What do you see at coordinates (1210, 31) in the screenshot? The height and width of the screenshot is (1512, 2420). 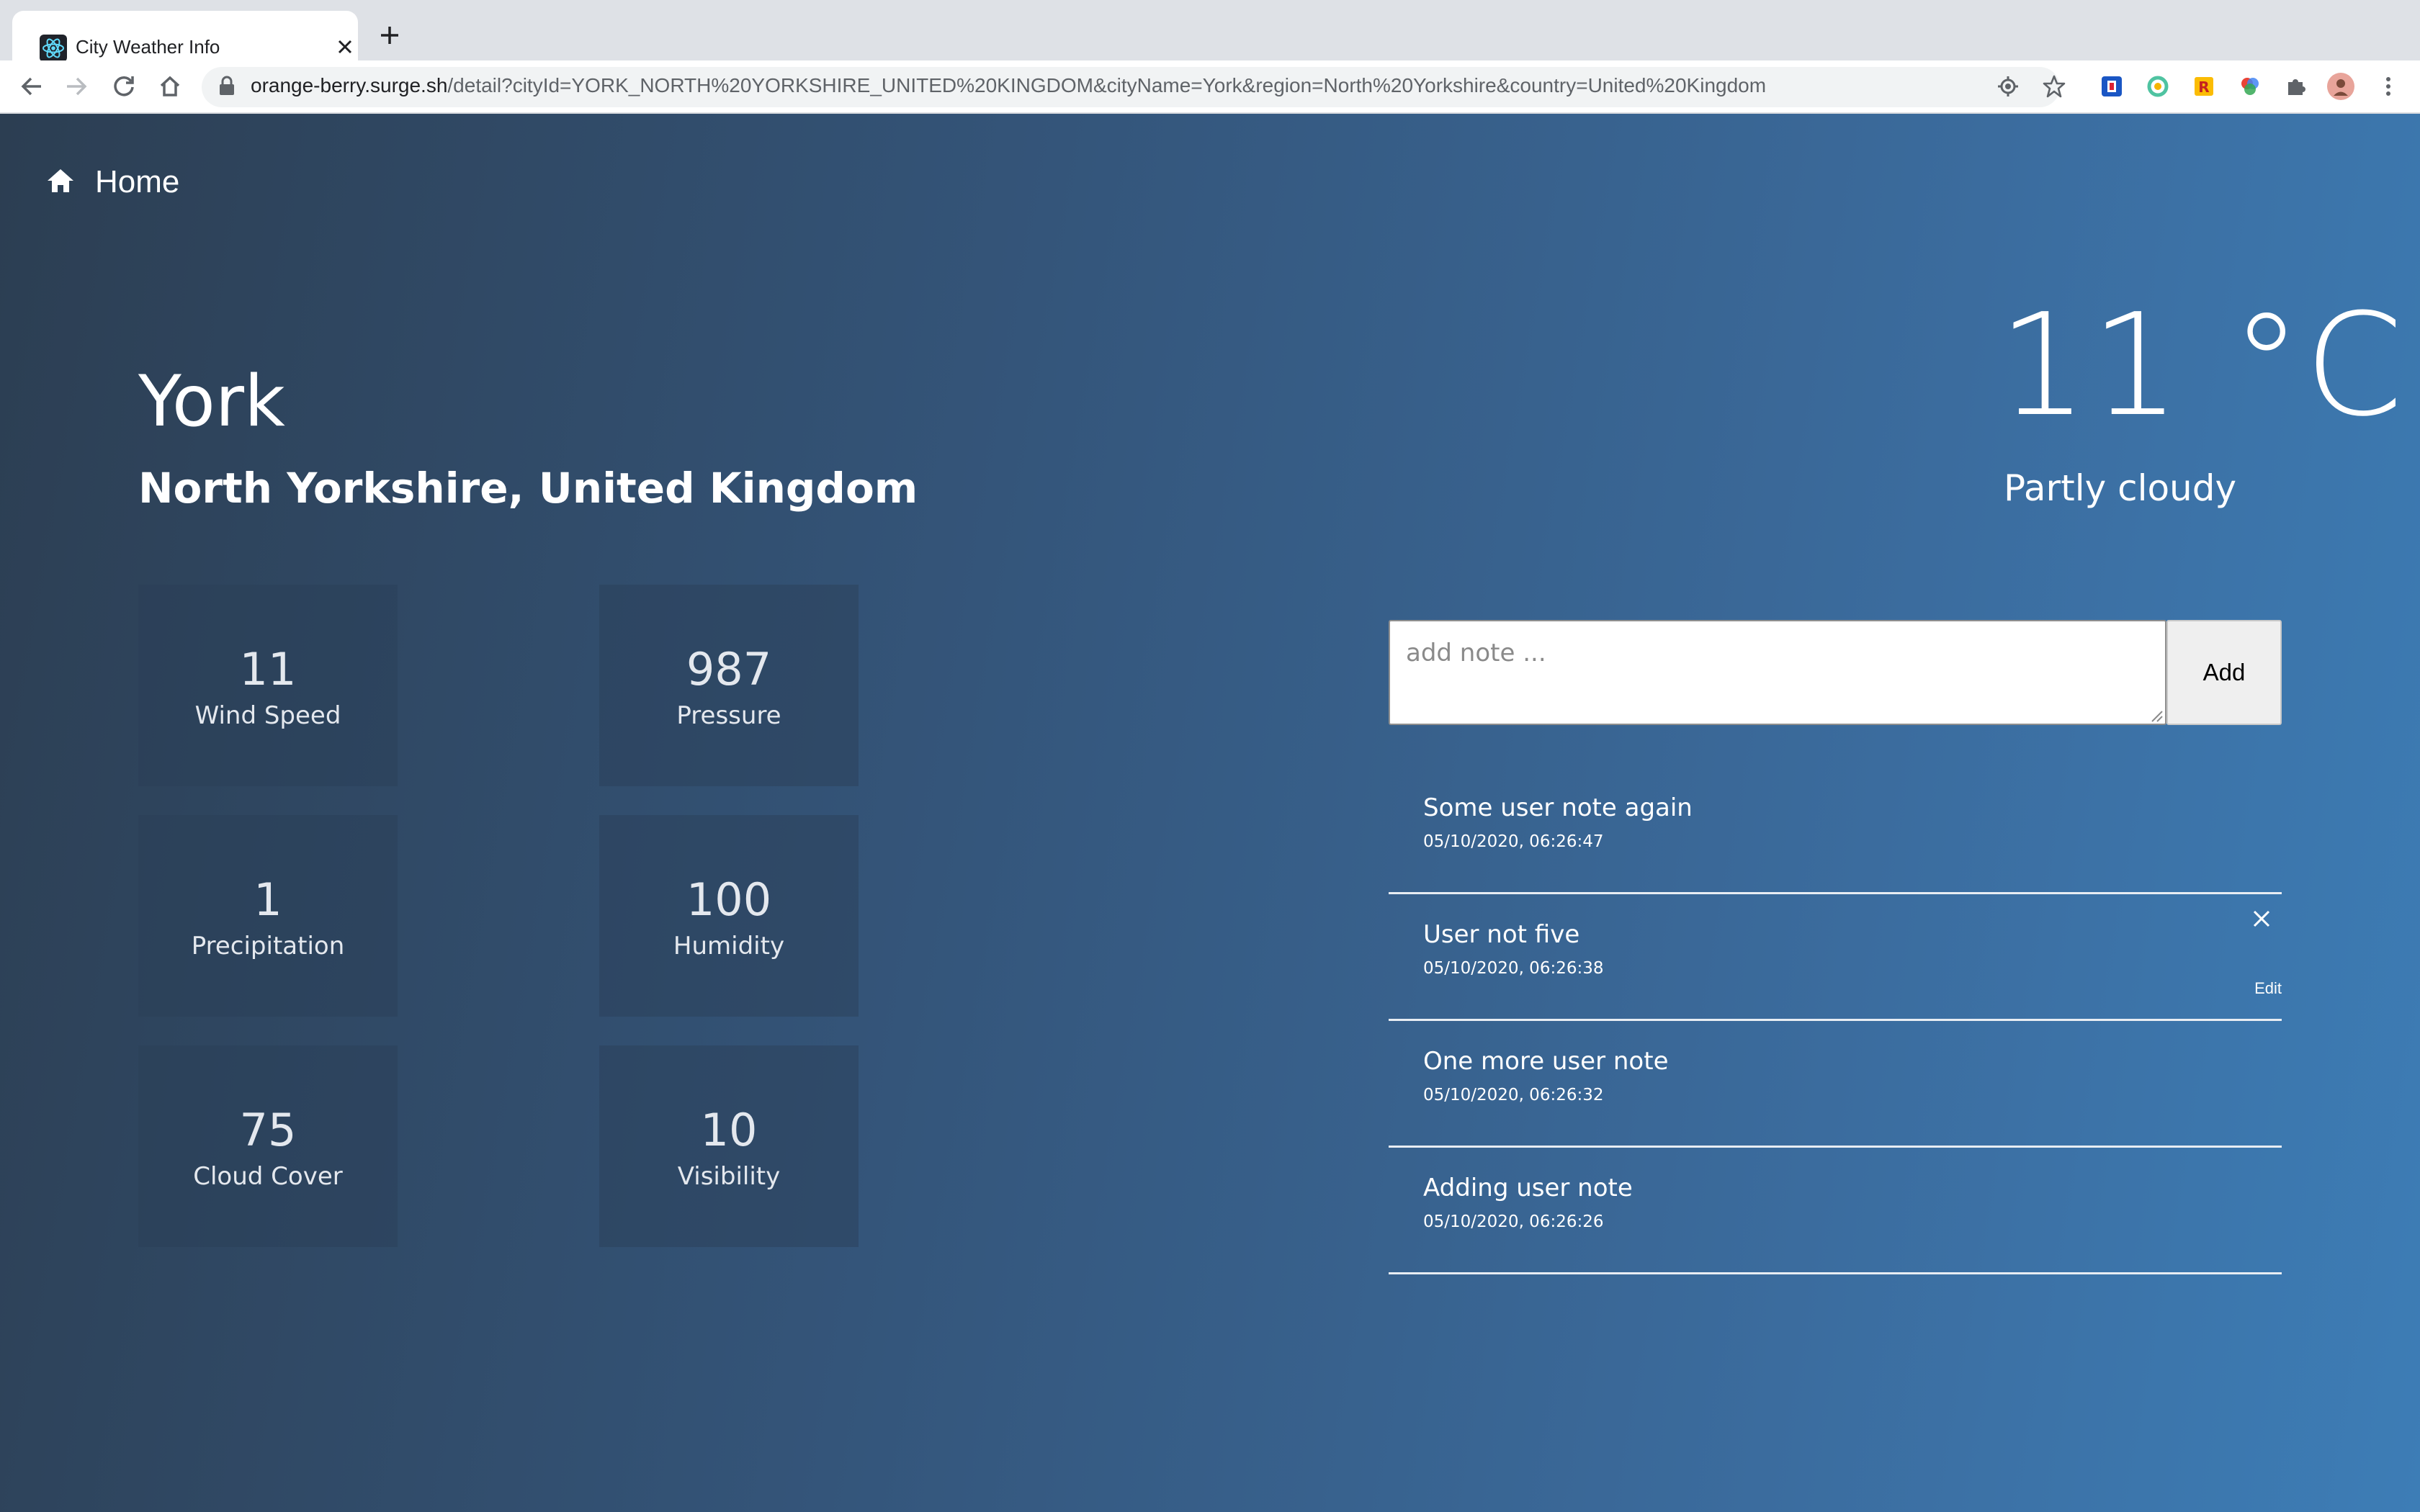 I see `browser-tab-strip: City Weather Info` at bounding box center [1210, 31].